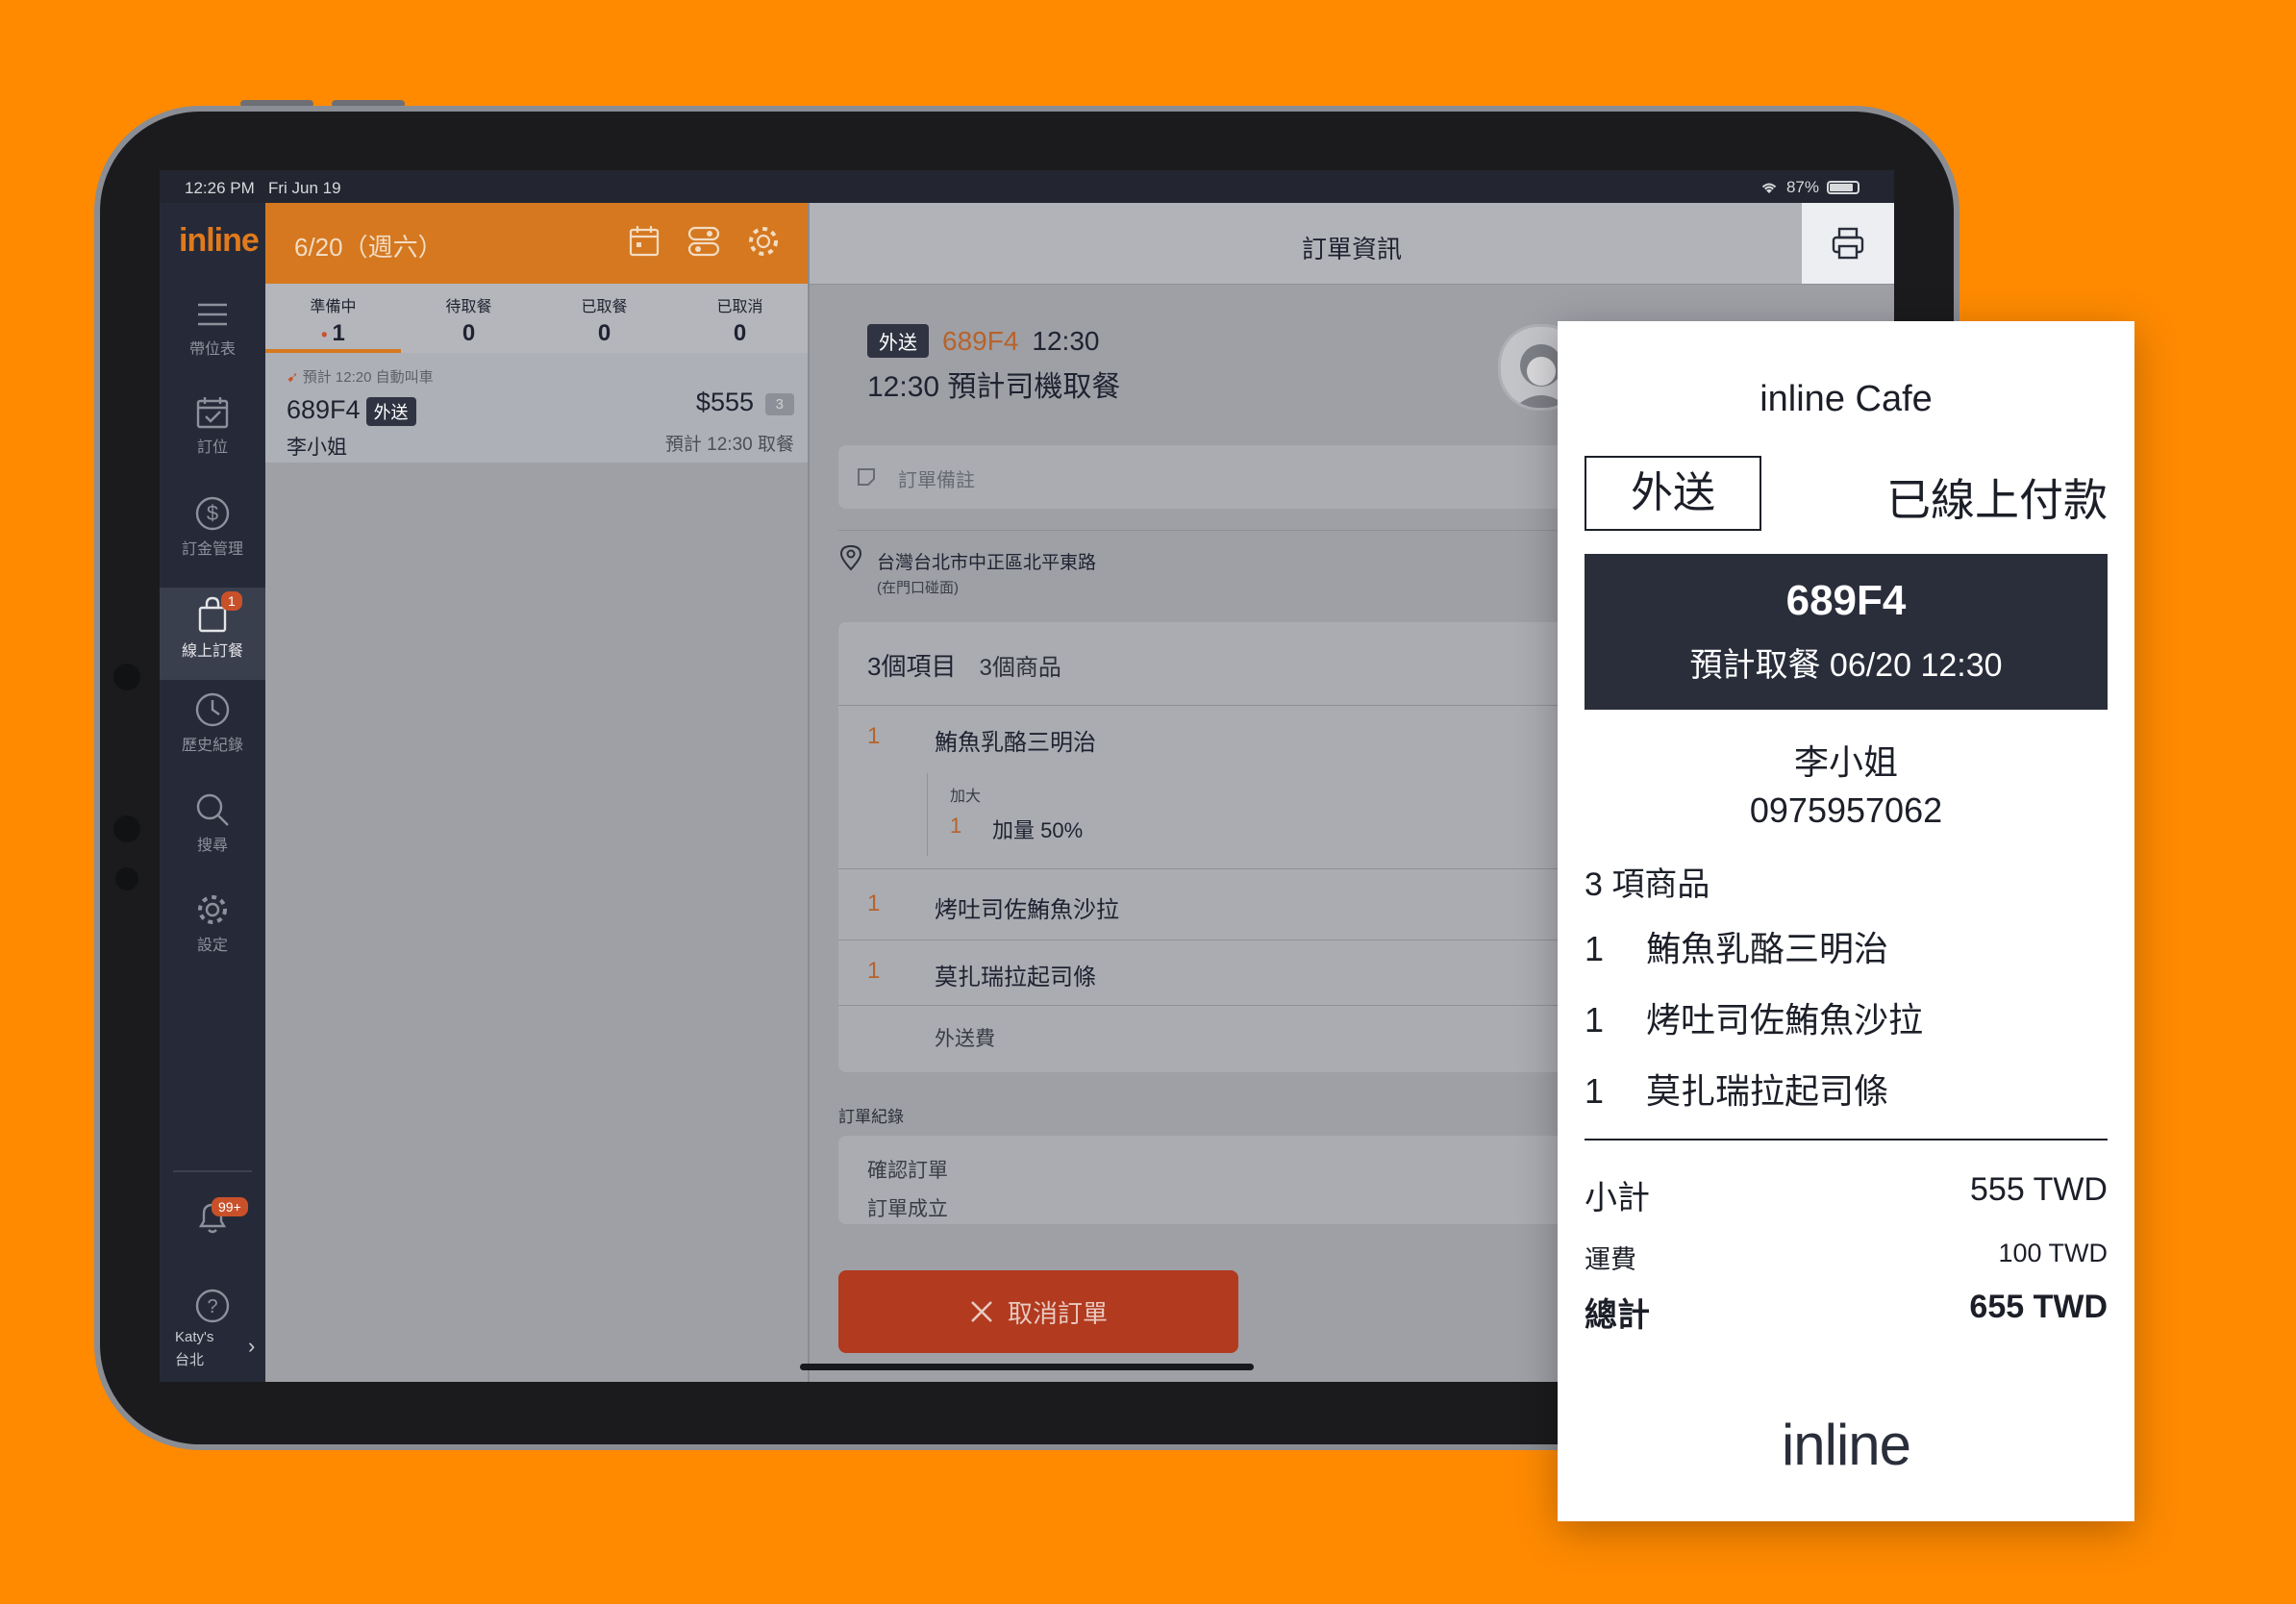 The width and height of the screenshot is (2296, 1604). Describe the element at coordinates (212, 314) in the screenshot. I see `menu-icon` at that location.